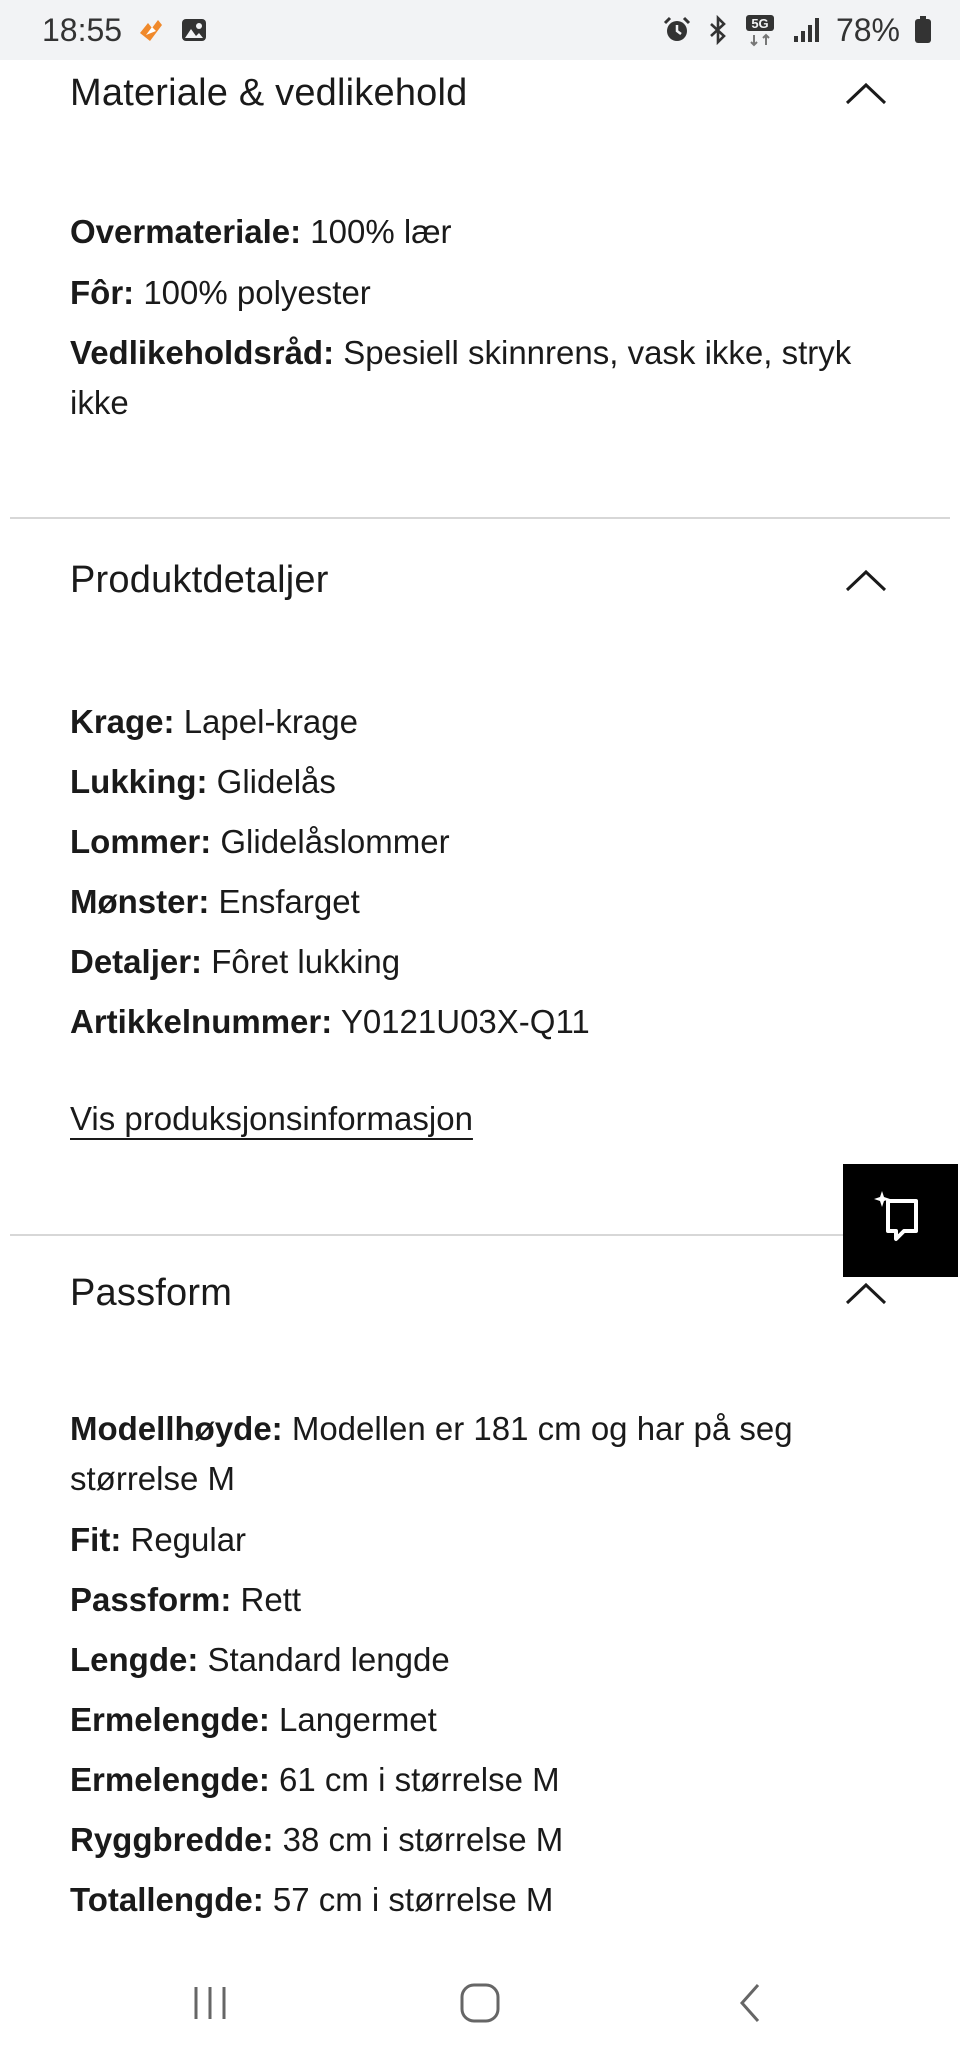 The height and width of the screenshot is (2059, 960). Describe the element at coordinates (475, 962) in the screenshot. I see `details-row: Detaljer: Fôret lukking` at that location.